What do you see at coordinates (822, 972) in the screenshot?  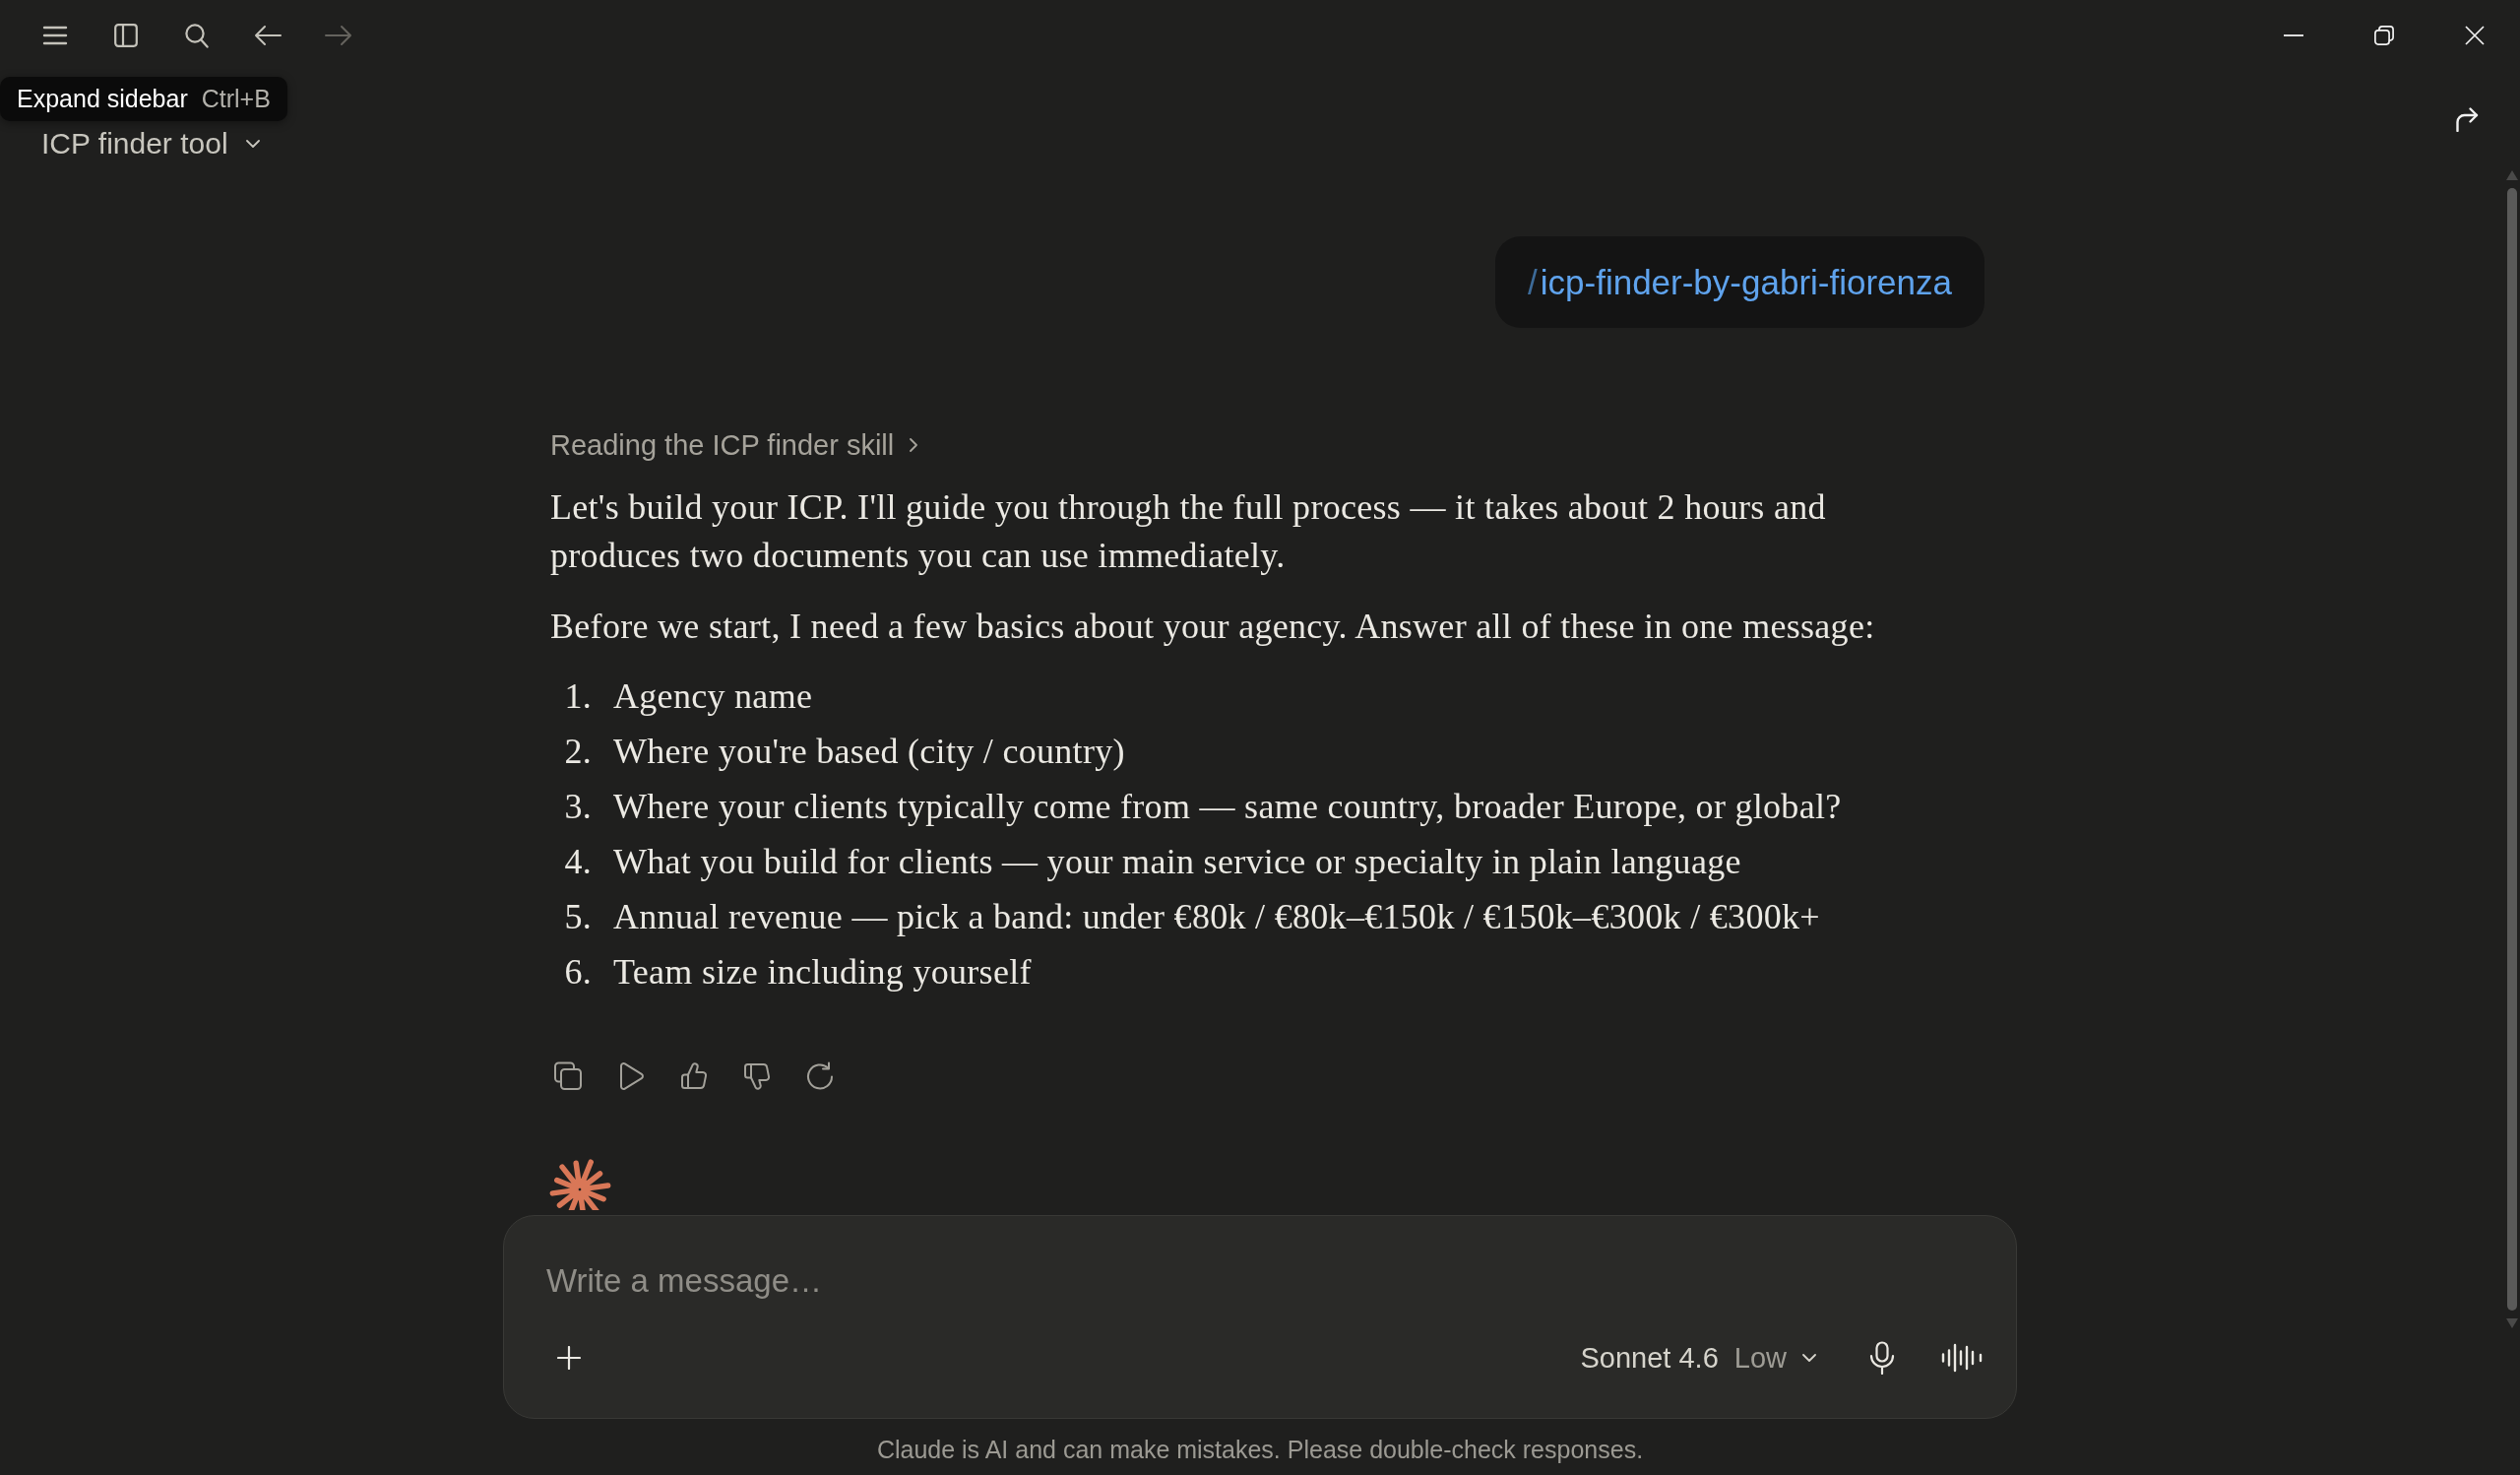 I see `list-item-text: Team size including yourself` at bounding box center [822, 972].